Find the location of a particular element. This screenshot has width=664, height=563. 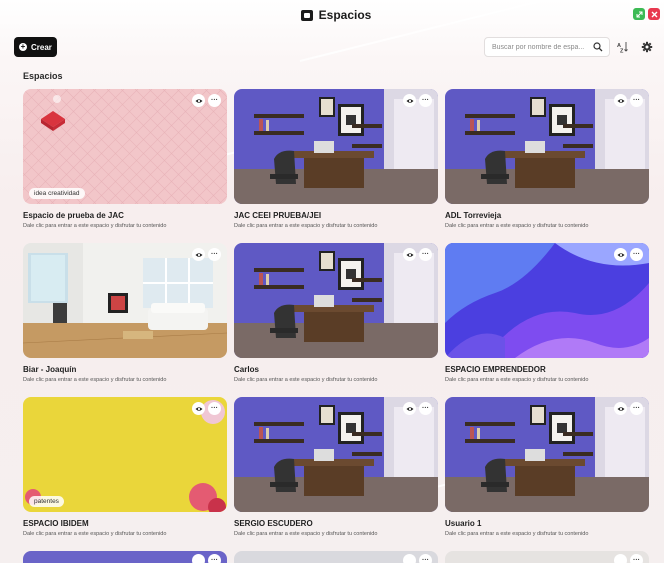

space-title: Espacio de prueba de JAC is located at coordinates (73, 215).